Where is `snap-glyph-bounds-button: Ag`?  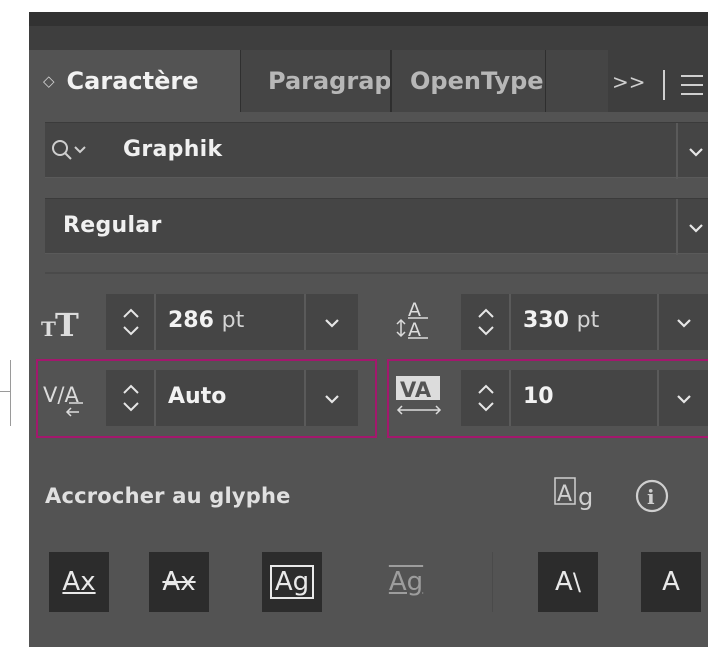 snap-glyph-bounds-button: Ag is located at coordinates (292, 582).